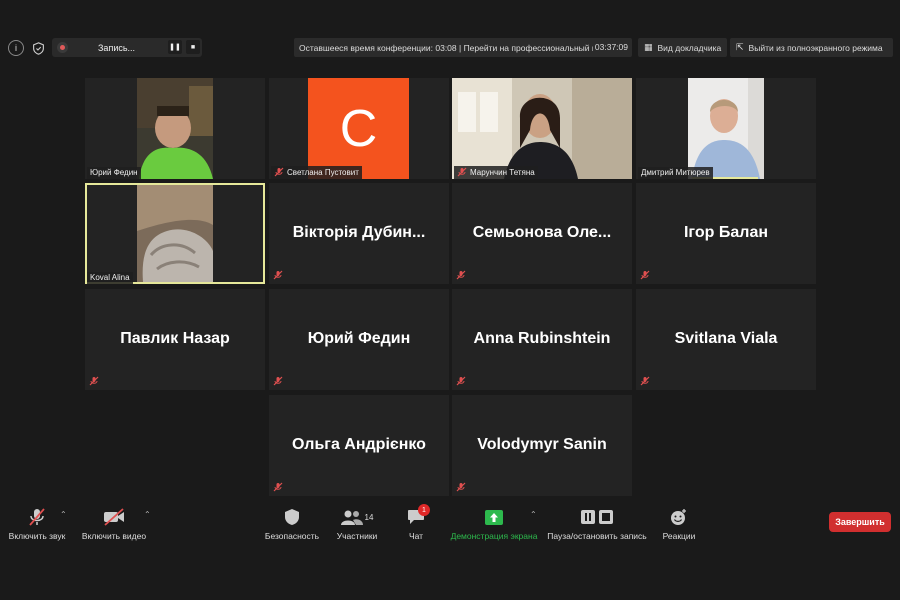 The height and width of the screenshot is (600, 900). I want to click on participant-avatar: C, so click(358, 128).